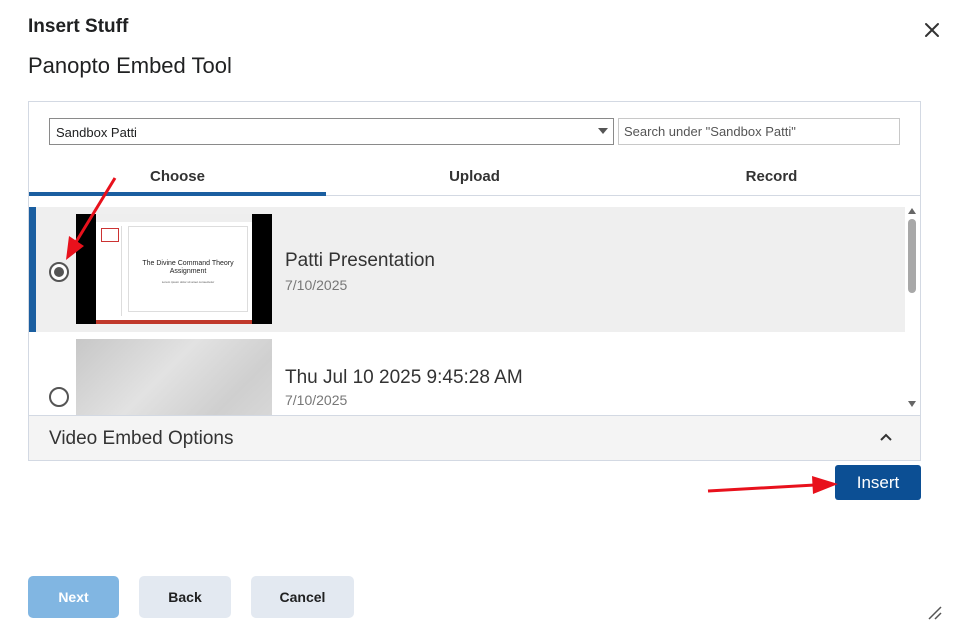 The width and height of the screenshot is (969, 644). Describe the element at coordinates (360, 261) in the screenshot. I see `session-title: Patti Presentation` at that location.